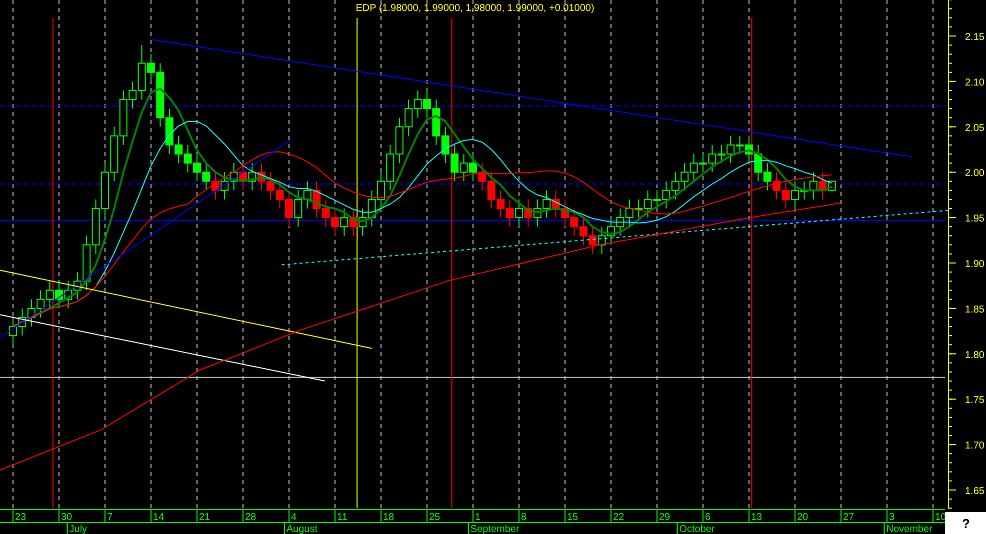  Describe the element at coordinates (66, 517) in the screenshot. I see `axis-label: 30` at that location.